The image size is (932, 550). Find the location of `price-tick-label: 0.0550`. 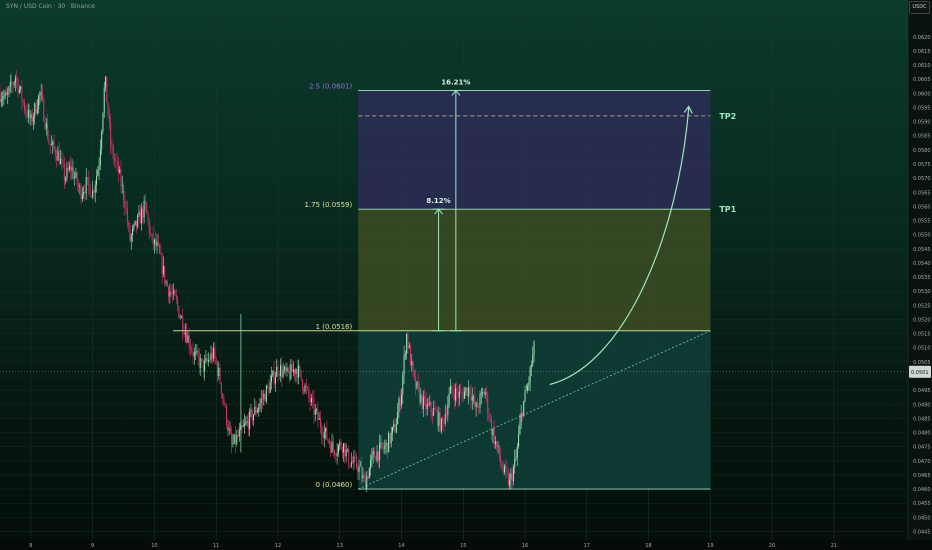

price-tick-label: 0.0550 is located at coordinates (922, 236).